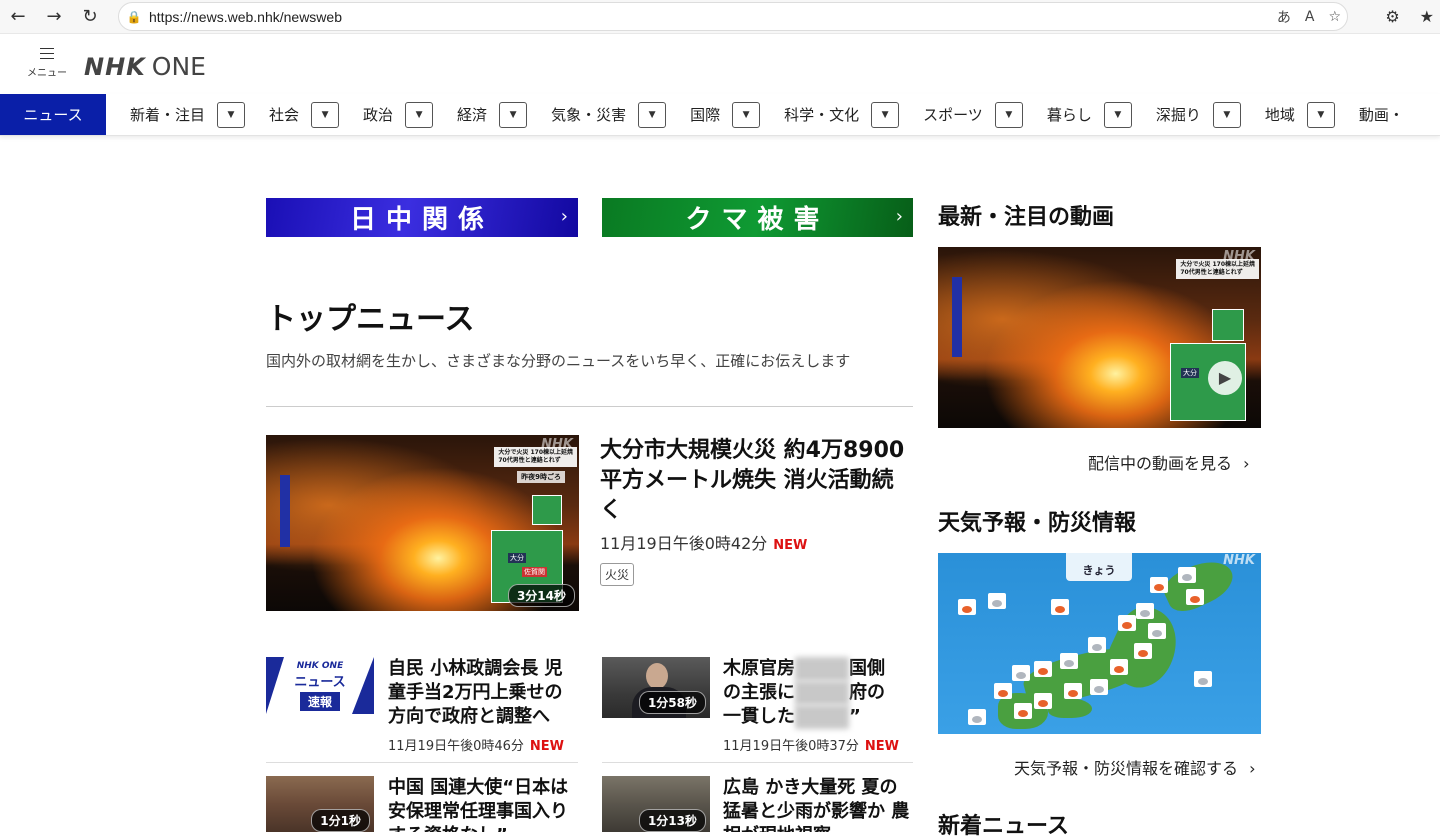 This screenshot has width=1440, height=840. I want to click on article-meta: 11月19日午後0時46分 NEW, so click(476, 744).